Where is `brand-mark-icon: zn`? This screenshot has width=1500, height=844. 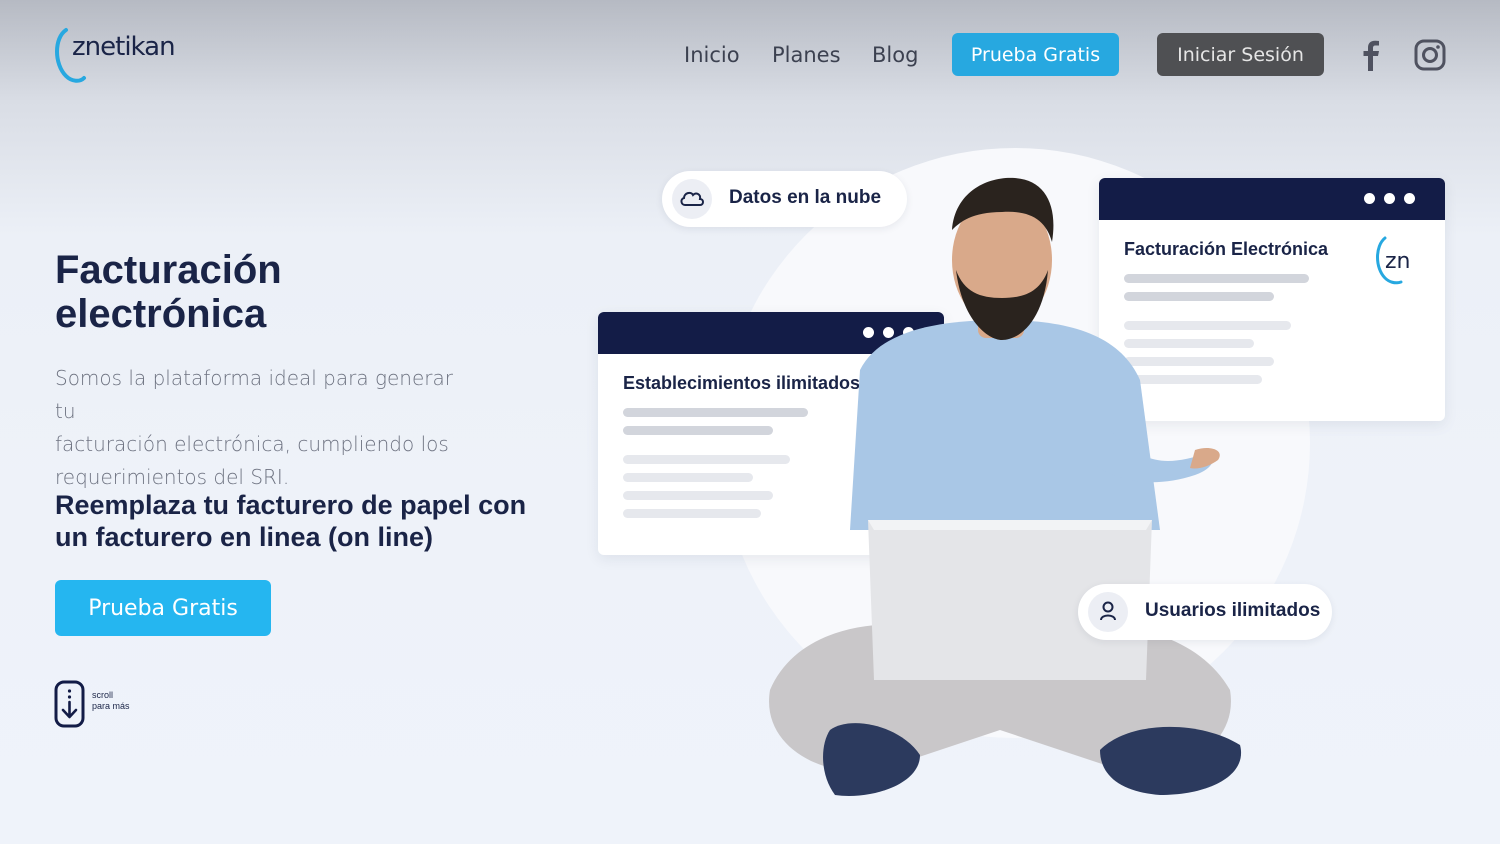 brand-mark-icon: zn is located at coordinates (1393, 260).